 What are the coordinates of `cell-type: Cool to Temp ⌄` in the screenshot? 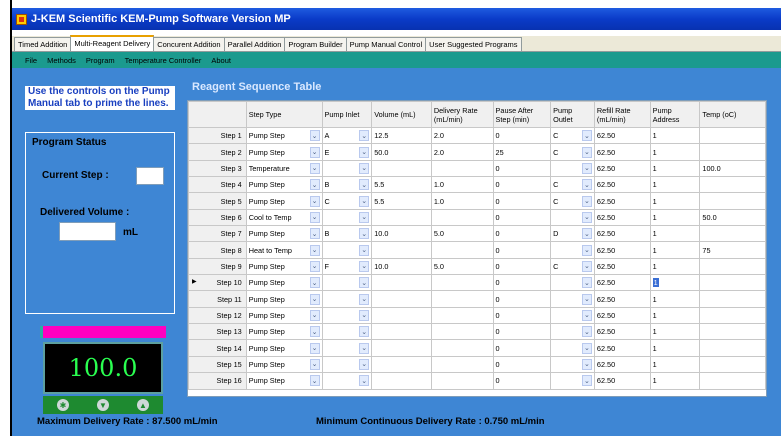 It's located at (284, 217).